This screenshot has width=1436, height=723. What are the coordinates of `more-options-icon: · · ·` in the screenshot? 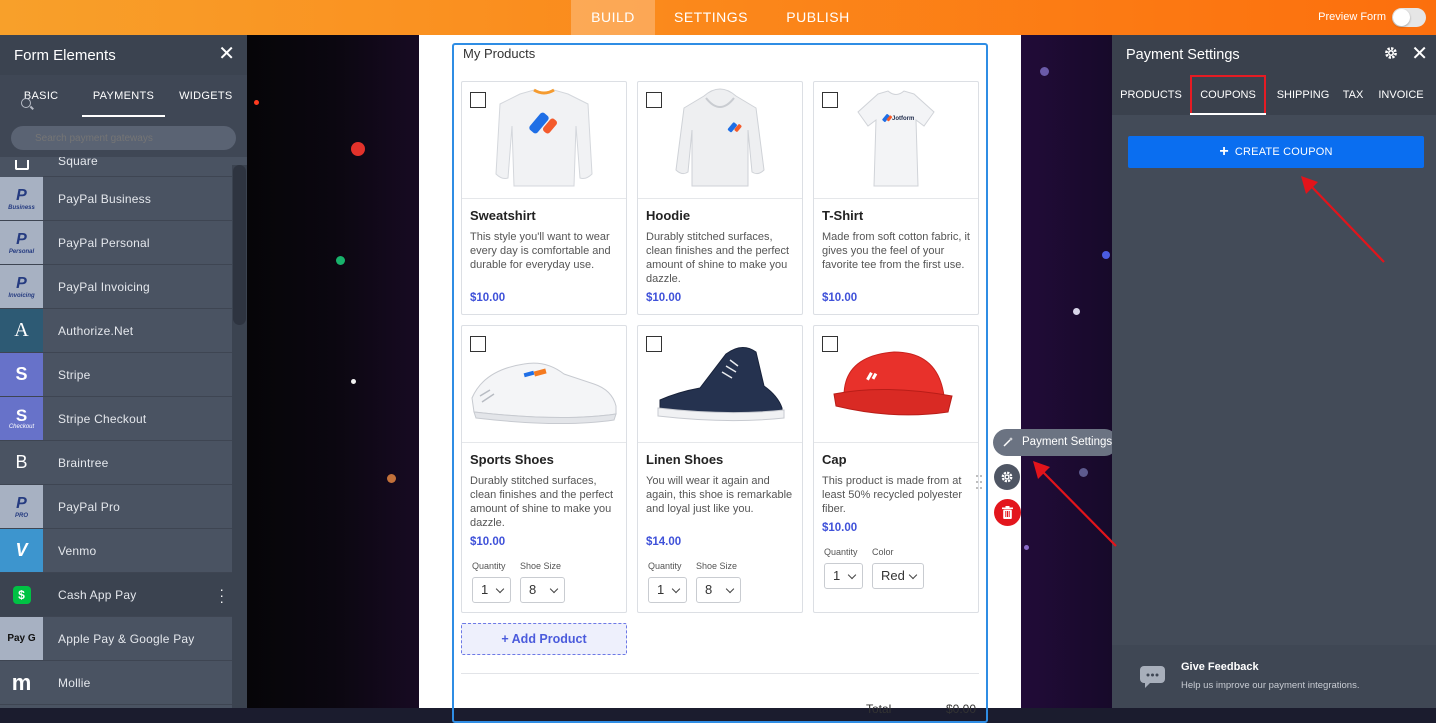 It's located at (221, 595).